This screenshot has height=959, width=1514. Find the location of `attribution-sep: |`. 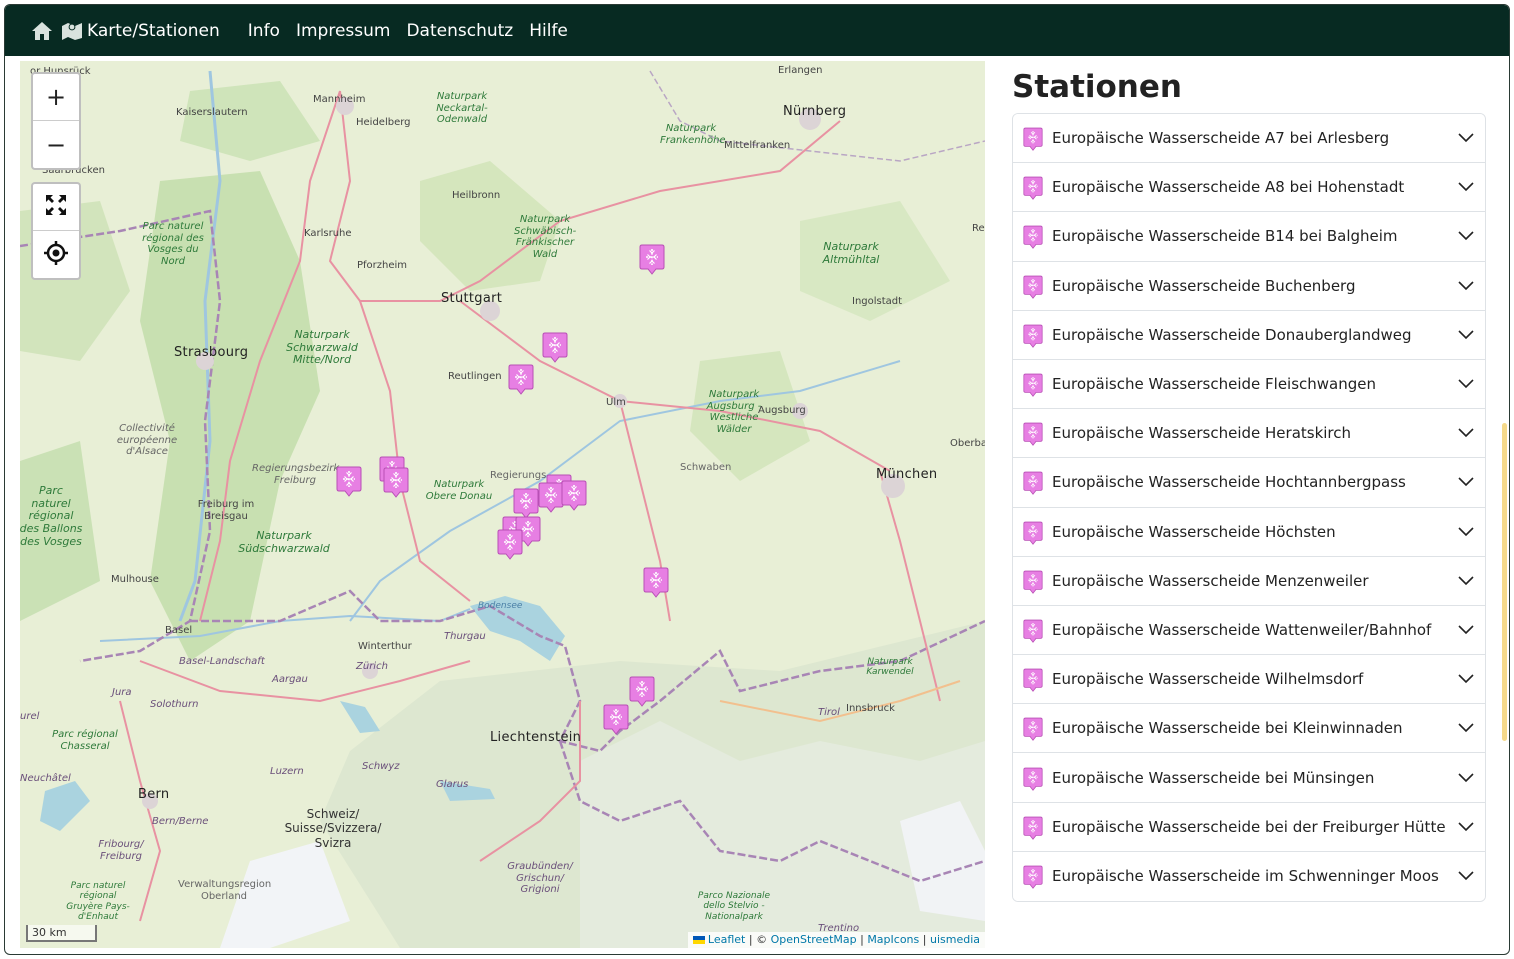

attribution-sep: | is located at coordinates (862, 939).